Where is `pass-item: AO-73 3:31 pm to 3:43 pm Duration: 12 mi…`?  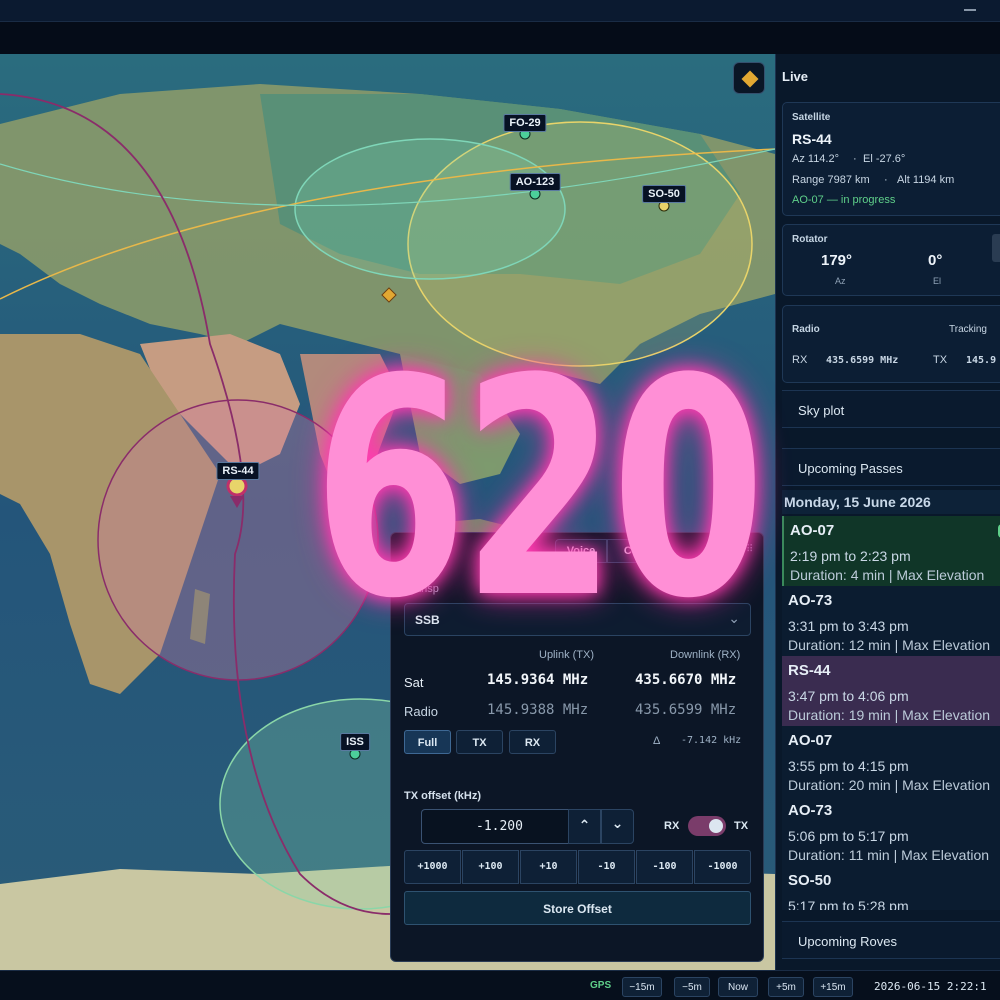 pass-item: AO-73 3:31 pm to 3:43 pm Duration: 12 mi… is located at coordinates (891, 621).